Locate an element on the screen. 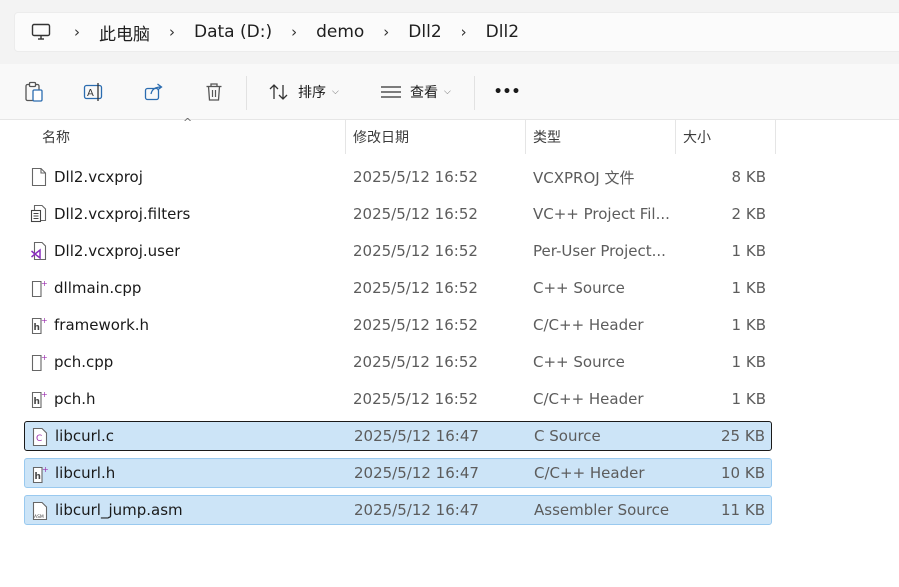 The height and width of the screenshot is (587, 899). file-name: libcurl.c is located at coordinates (84, 436).